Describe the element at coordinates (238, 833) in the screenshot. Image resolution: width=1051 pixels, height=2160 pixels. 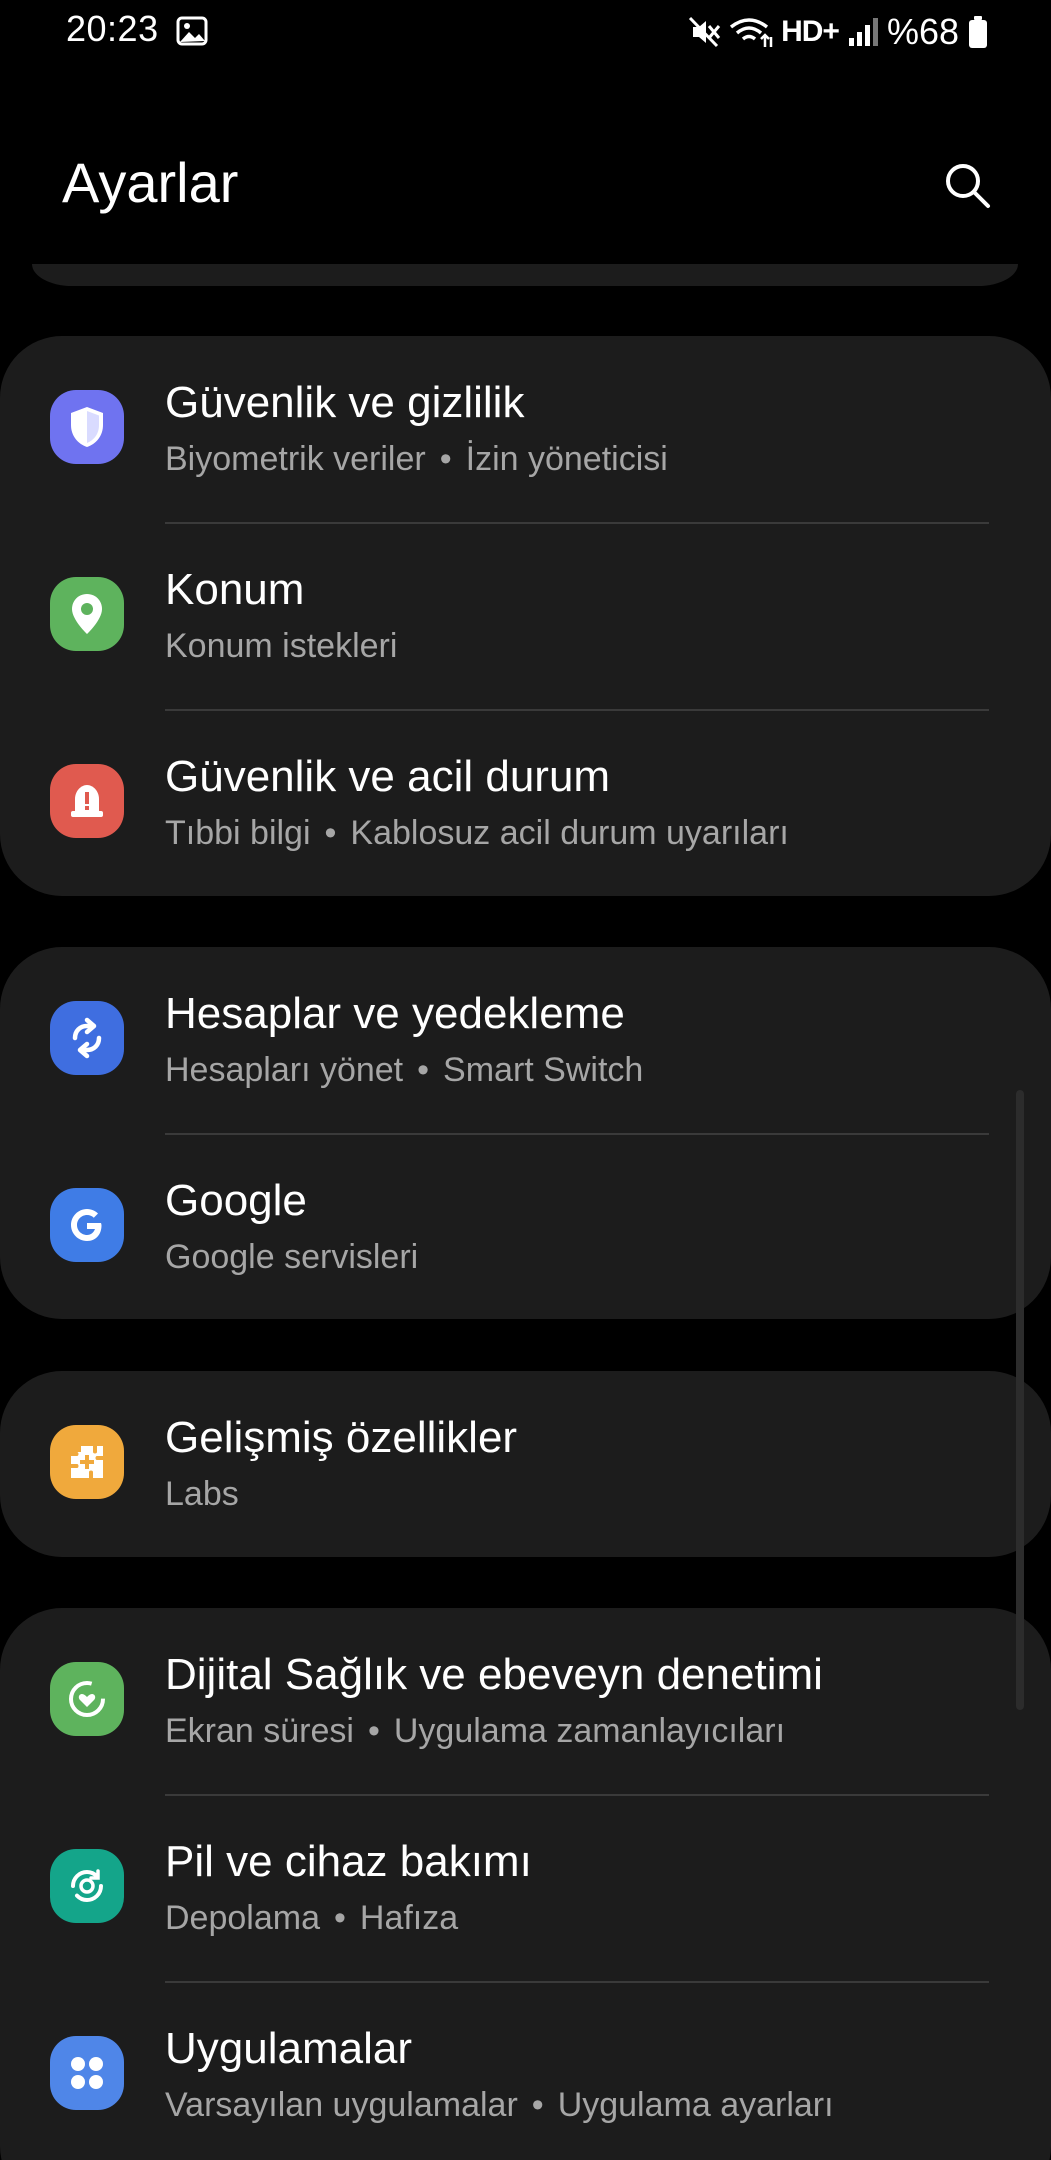
I see `subtitle-part: Tıbbi bilgi` at that location.